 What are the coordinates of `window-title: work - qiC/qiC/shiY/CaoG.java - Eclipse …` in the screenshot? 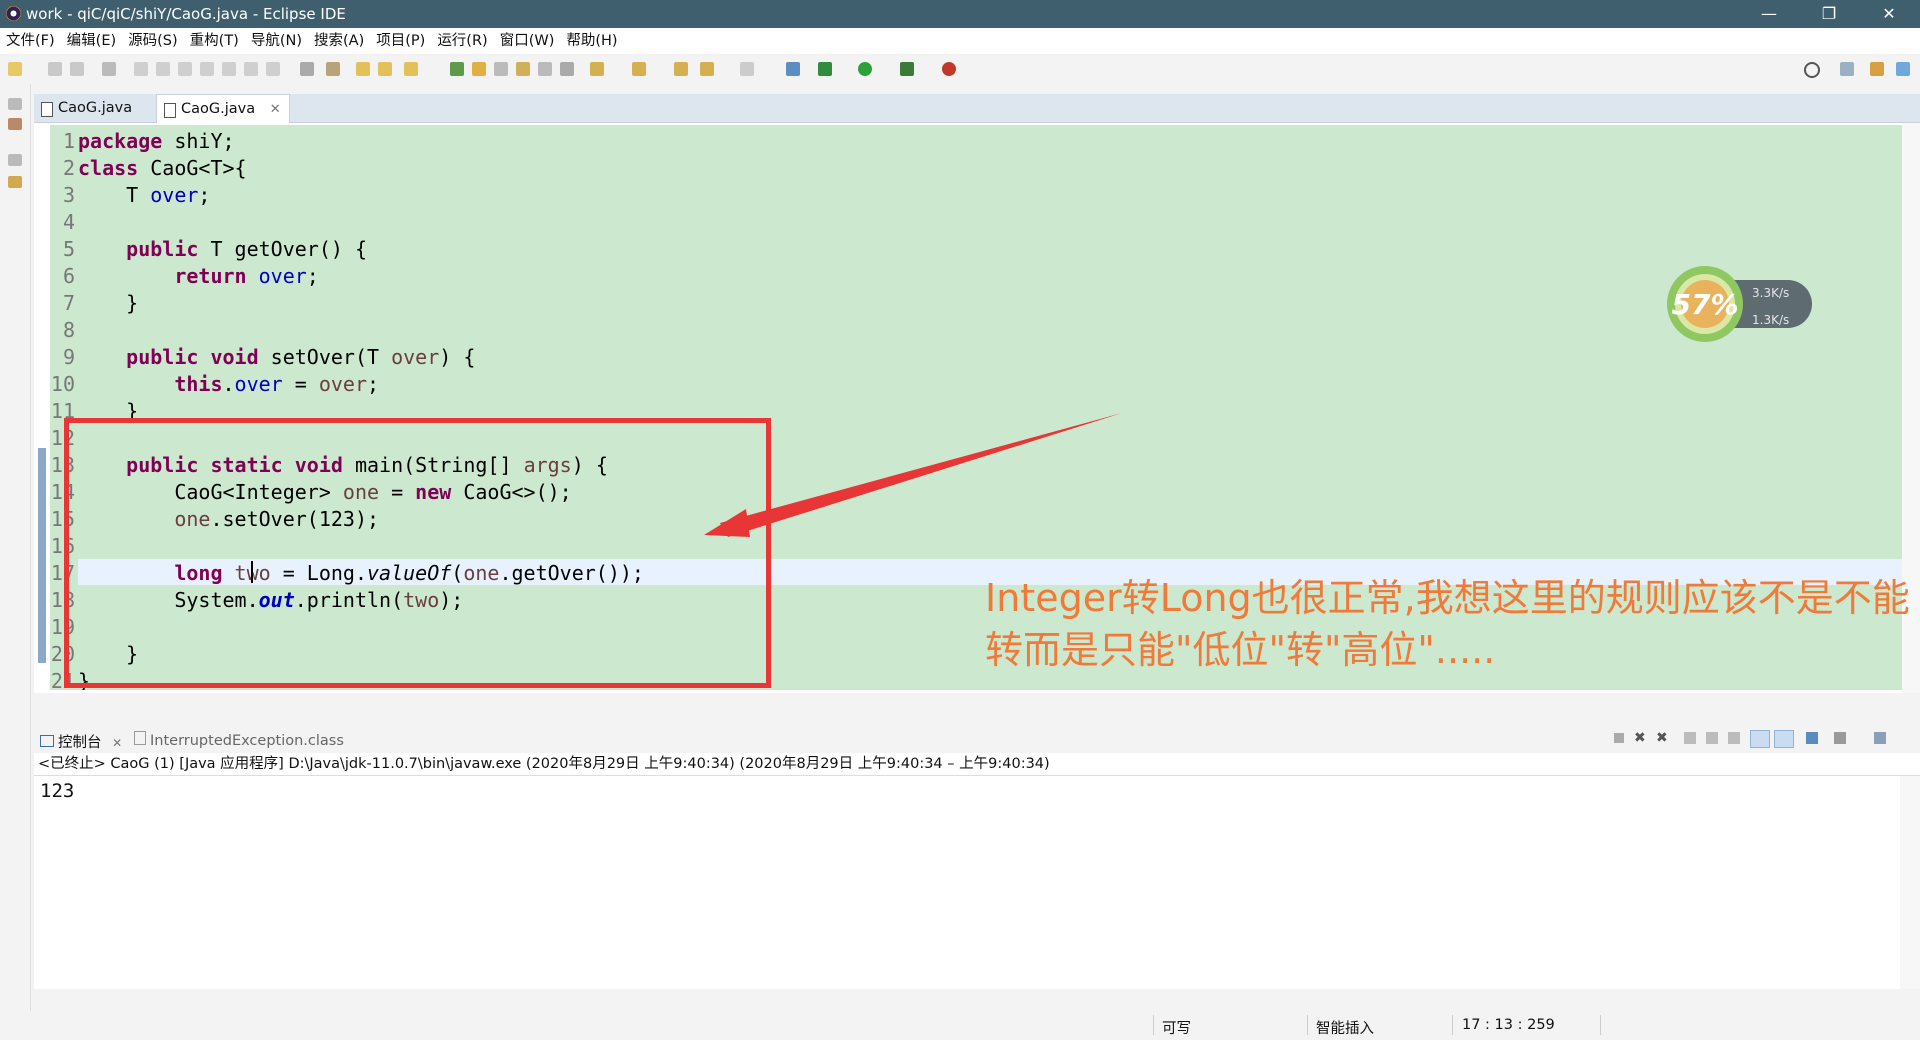 It's located at (186, 14).